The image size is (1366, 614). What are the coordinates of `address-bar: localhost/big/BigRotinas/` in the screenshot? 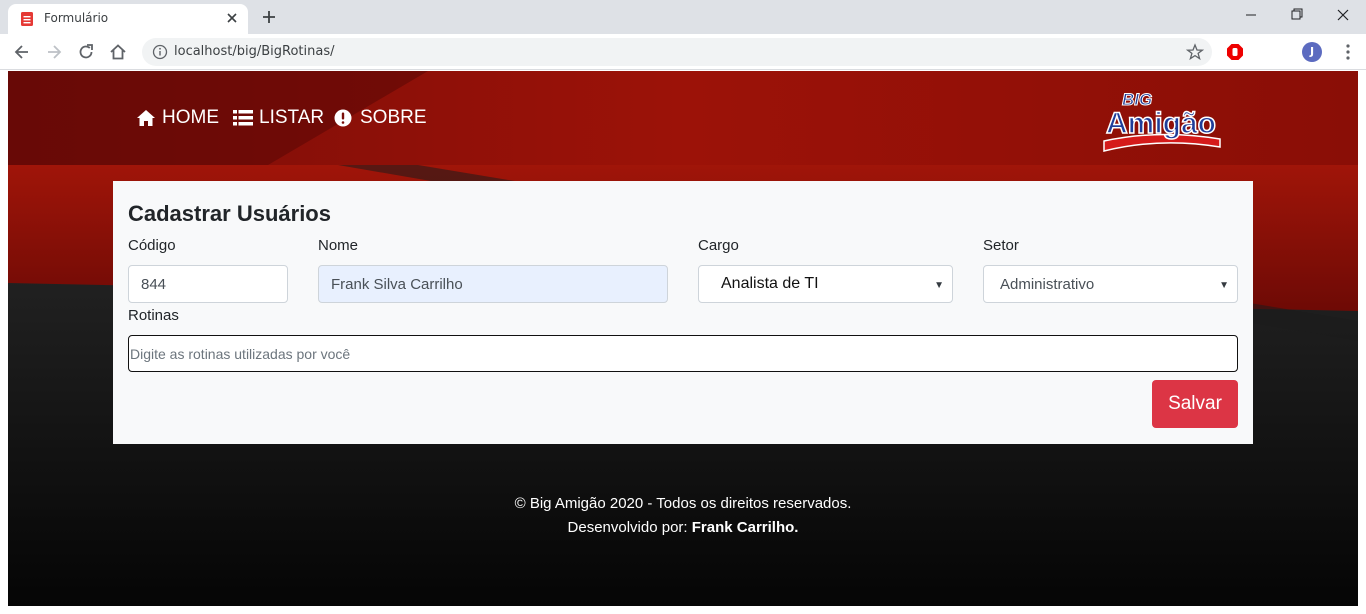 It's located at (677, 52).